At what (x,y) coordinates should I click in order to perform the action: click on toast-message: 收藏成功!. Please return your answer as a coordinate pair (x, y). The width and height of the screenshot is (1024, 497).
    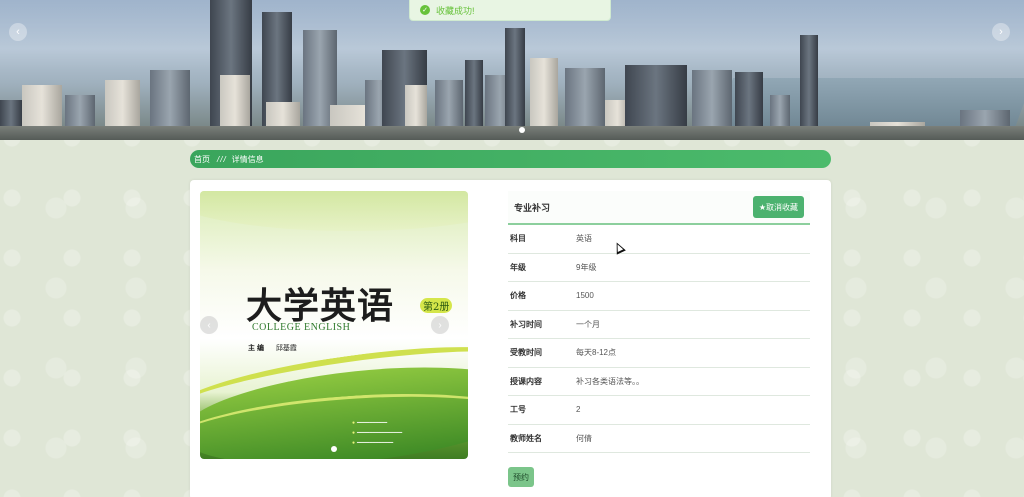
    Looking at the image, I should click on (455, 10).